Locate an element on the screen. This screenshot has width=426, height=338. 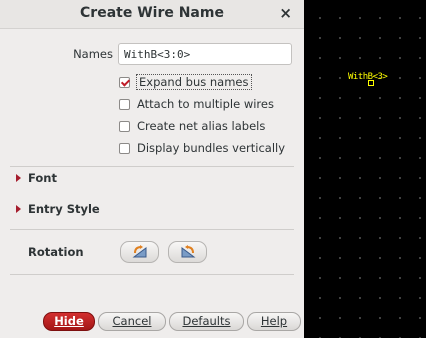
defaults-button-label: Defaults is located at coordinates (206, 321).